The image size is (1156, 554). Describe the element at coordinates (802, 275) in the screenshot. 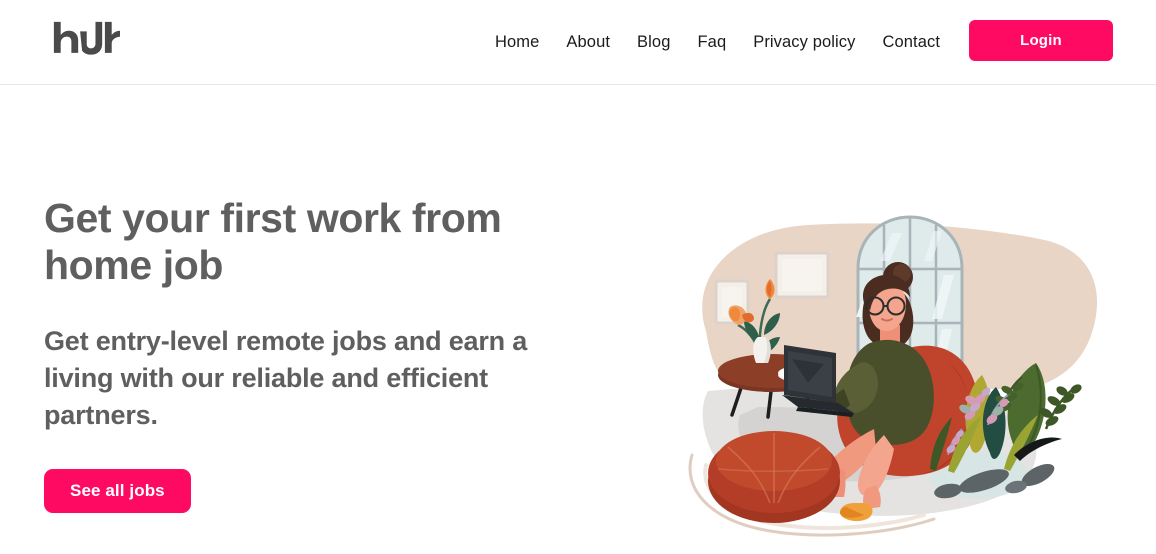

I see `picture-frame-large` at that location.